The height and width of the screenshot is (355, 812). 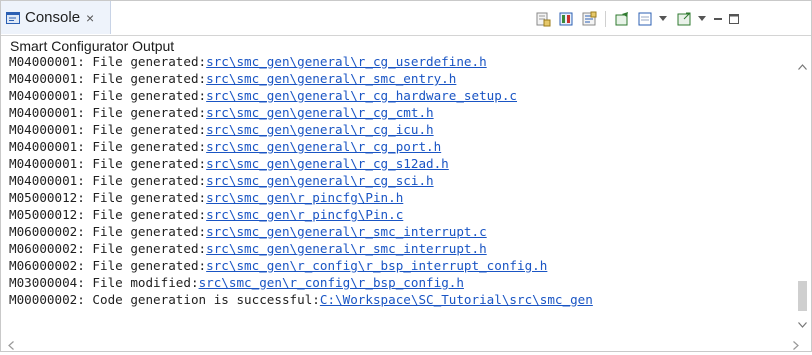 I want to click on console-tab: Console ×, so click(x=56, y=17).